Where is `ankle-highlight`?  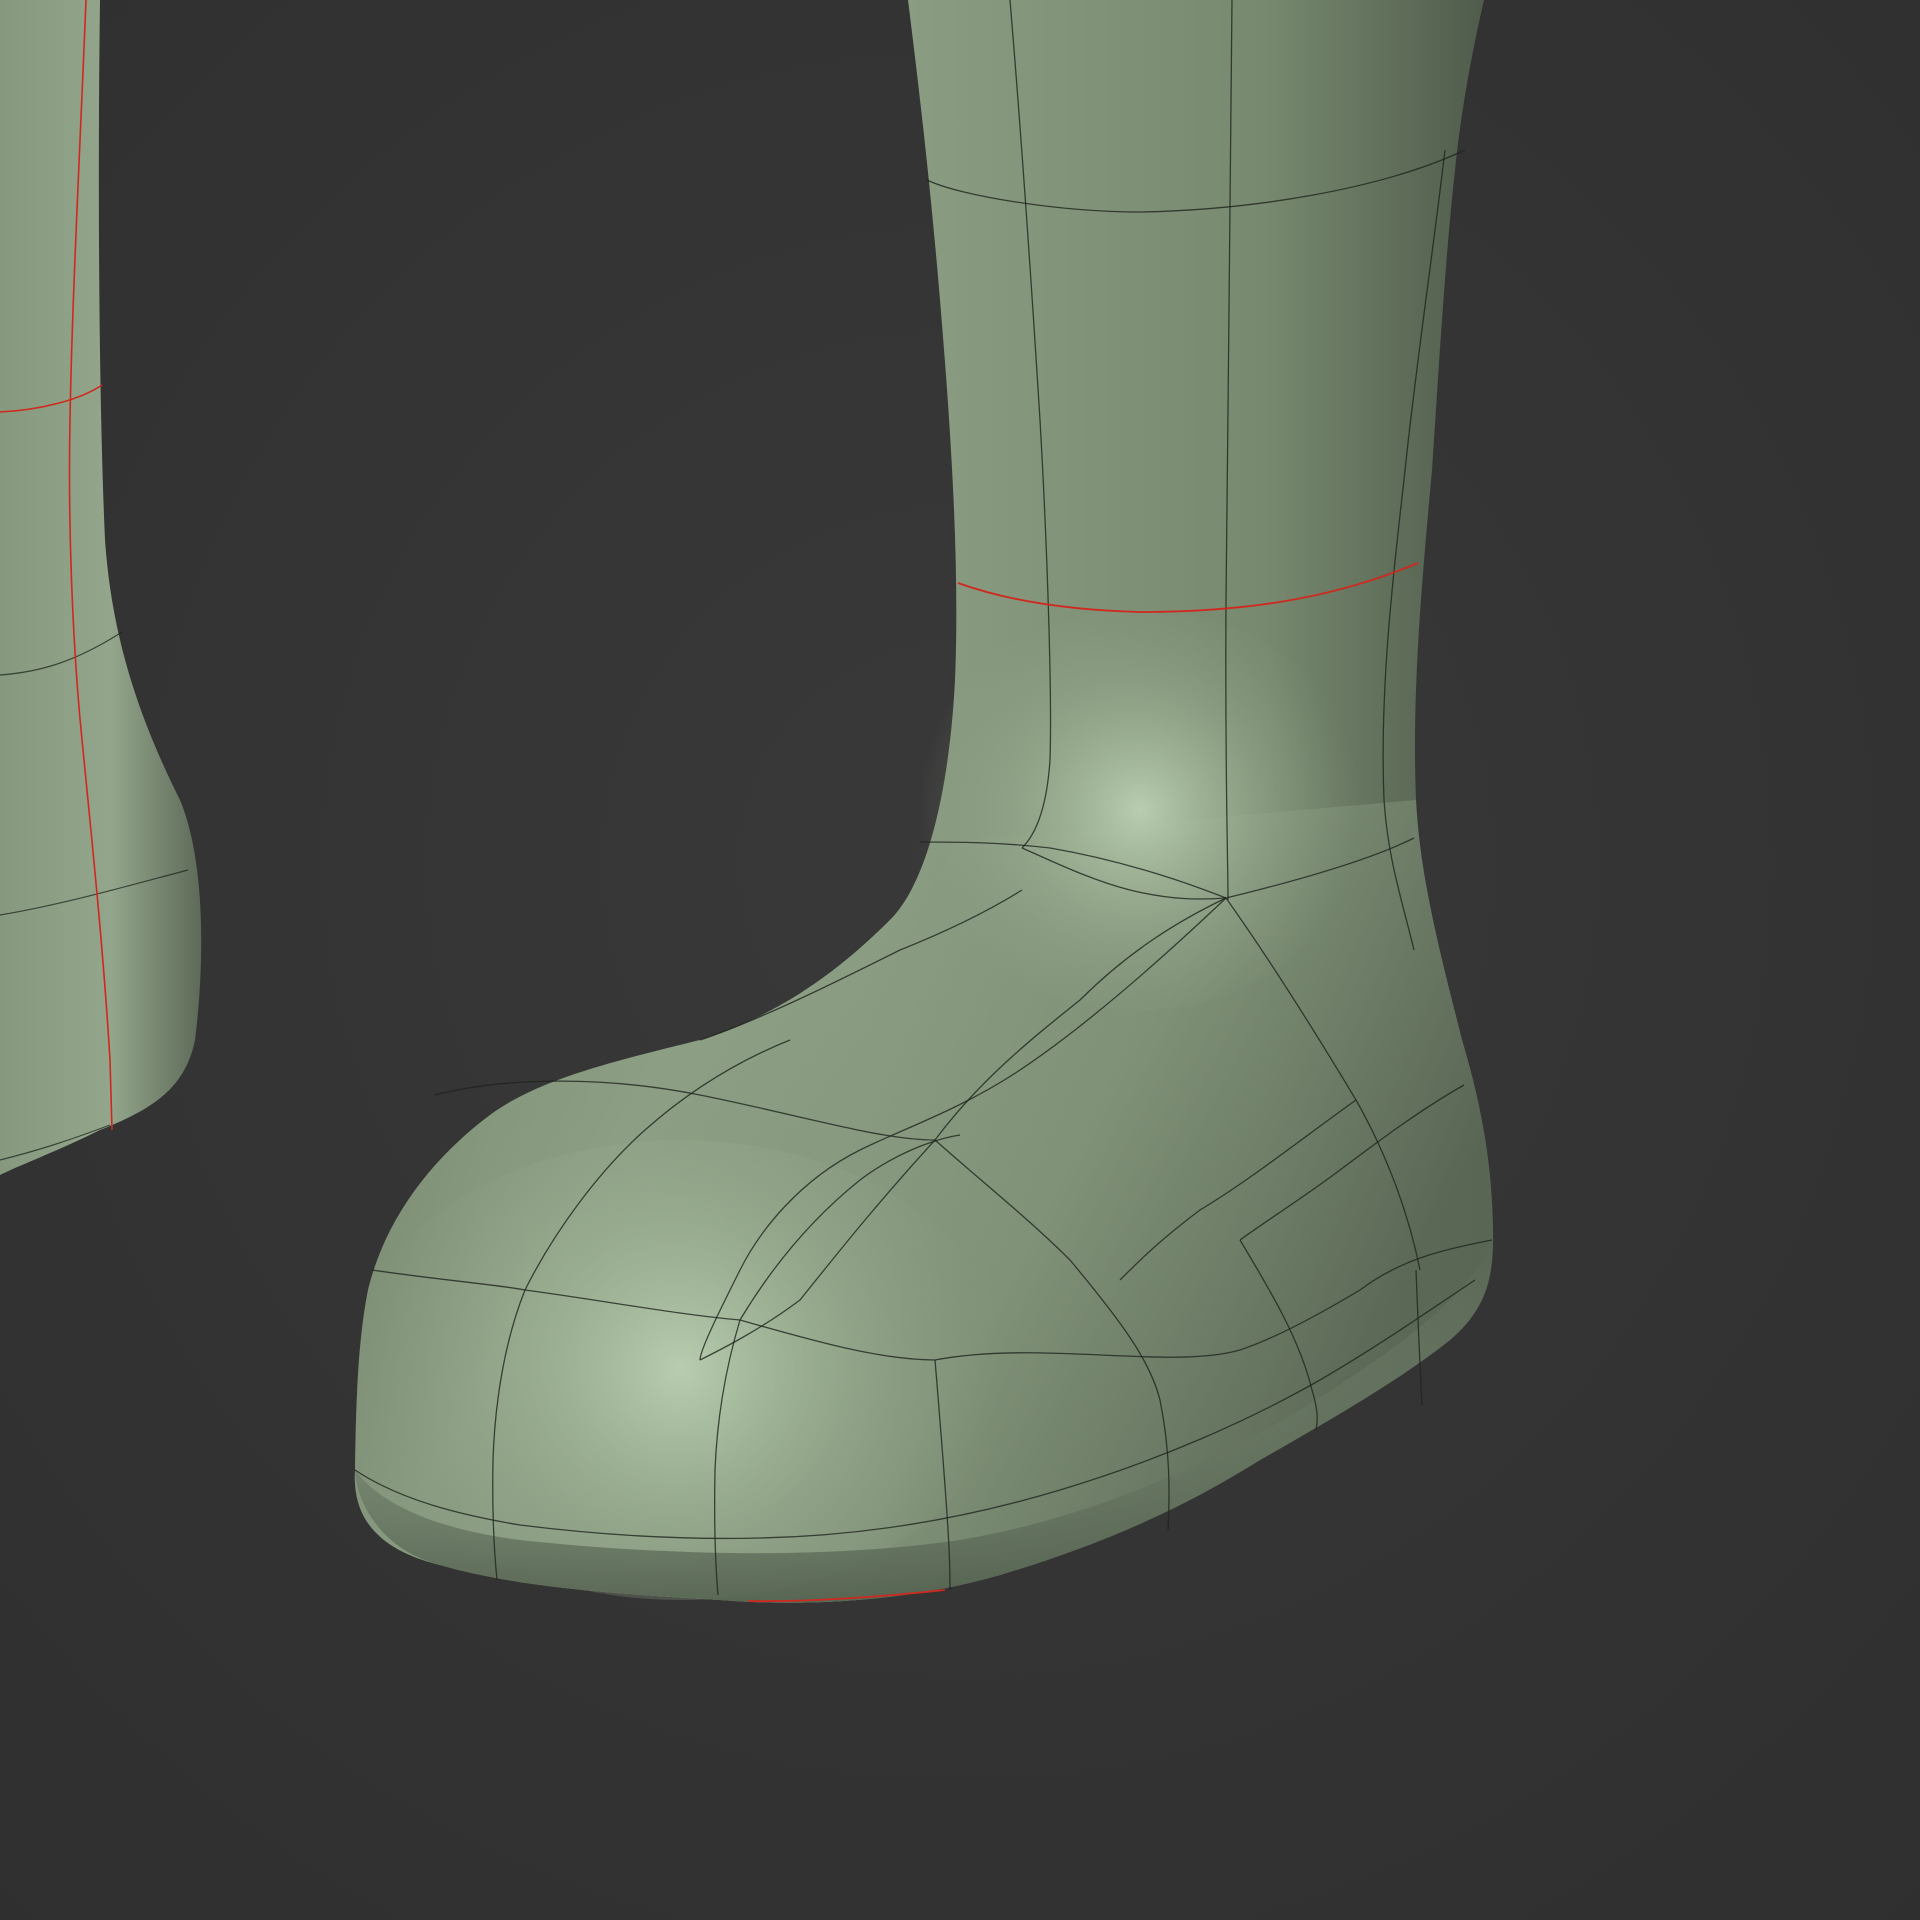 ankle-highlight is located at coordinates (1140, 810).